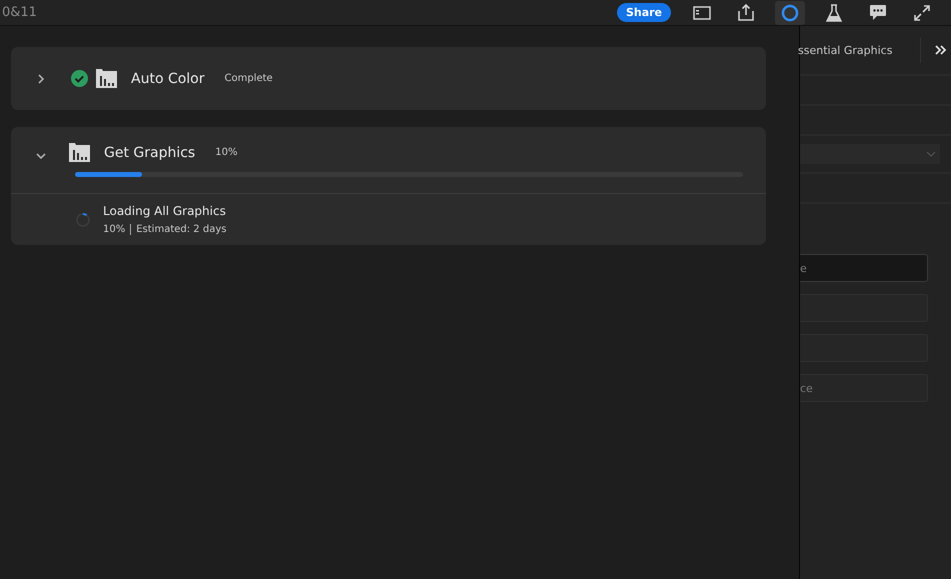 Image resolution: width=951 pixels, height=579 pixels. Describe the element at coordinates (878, 12) in the screenshot. I see `comment-icon` at that location.